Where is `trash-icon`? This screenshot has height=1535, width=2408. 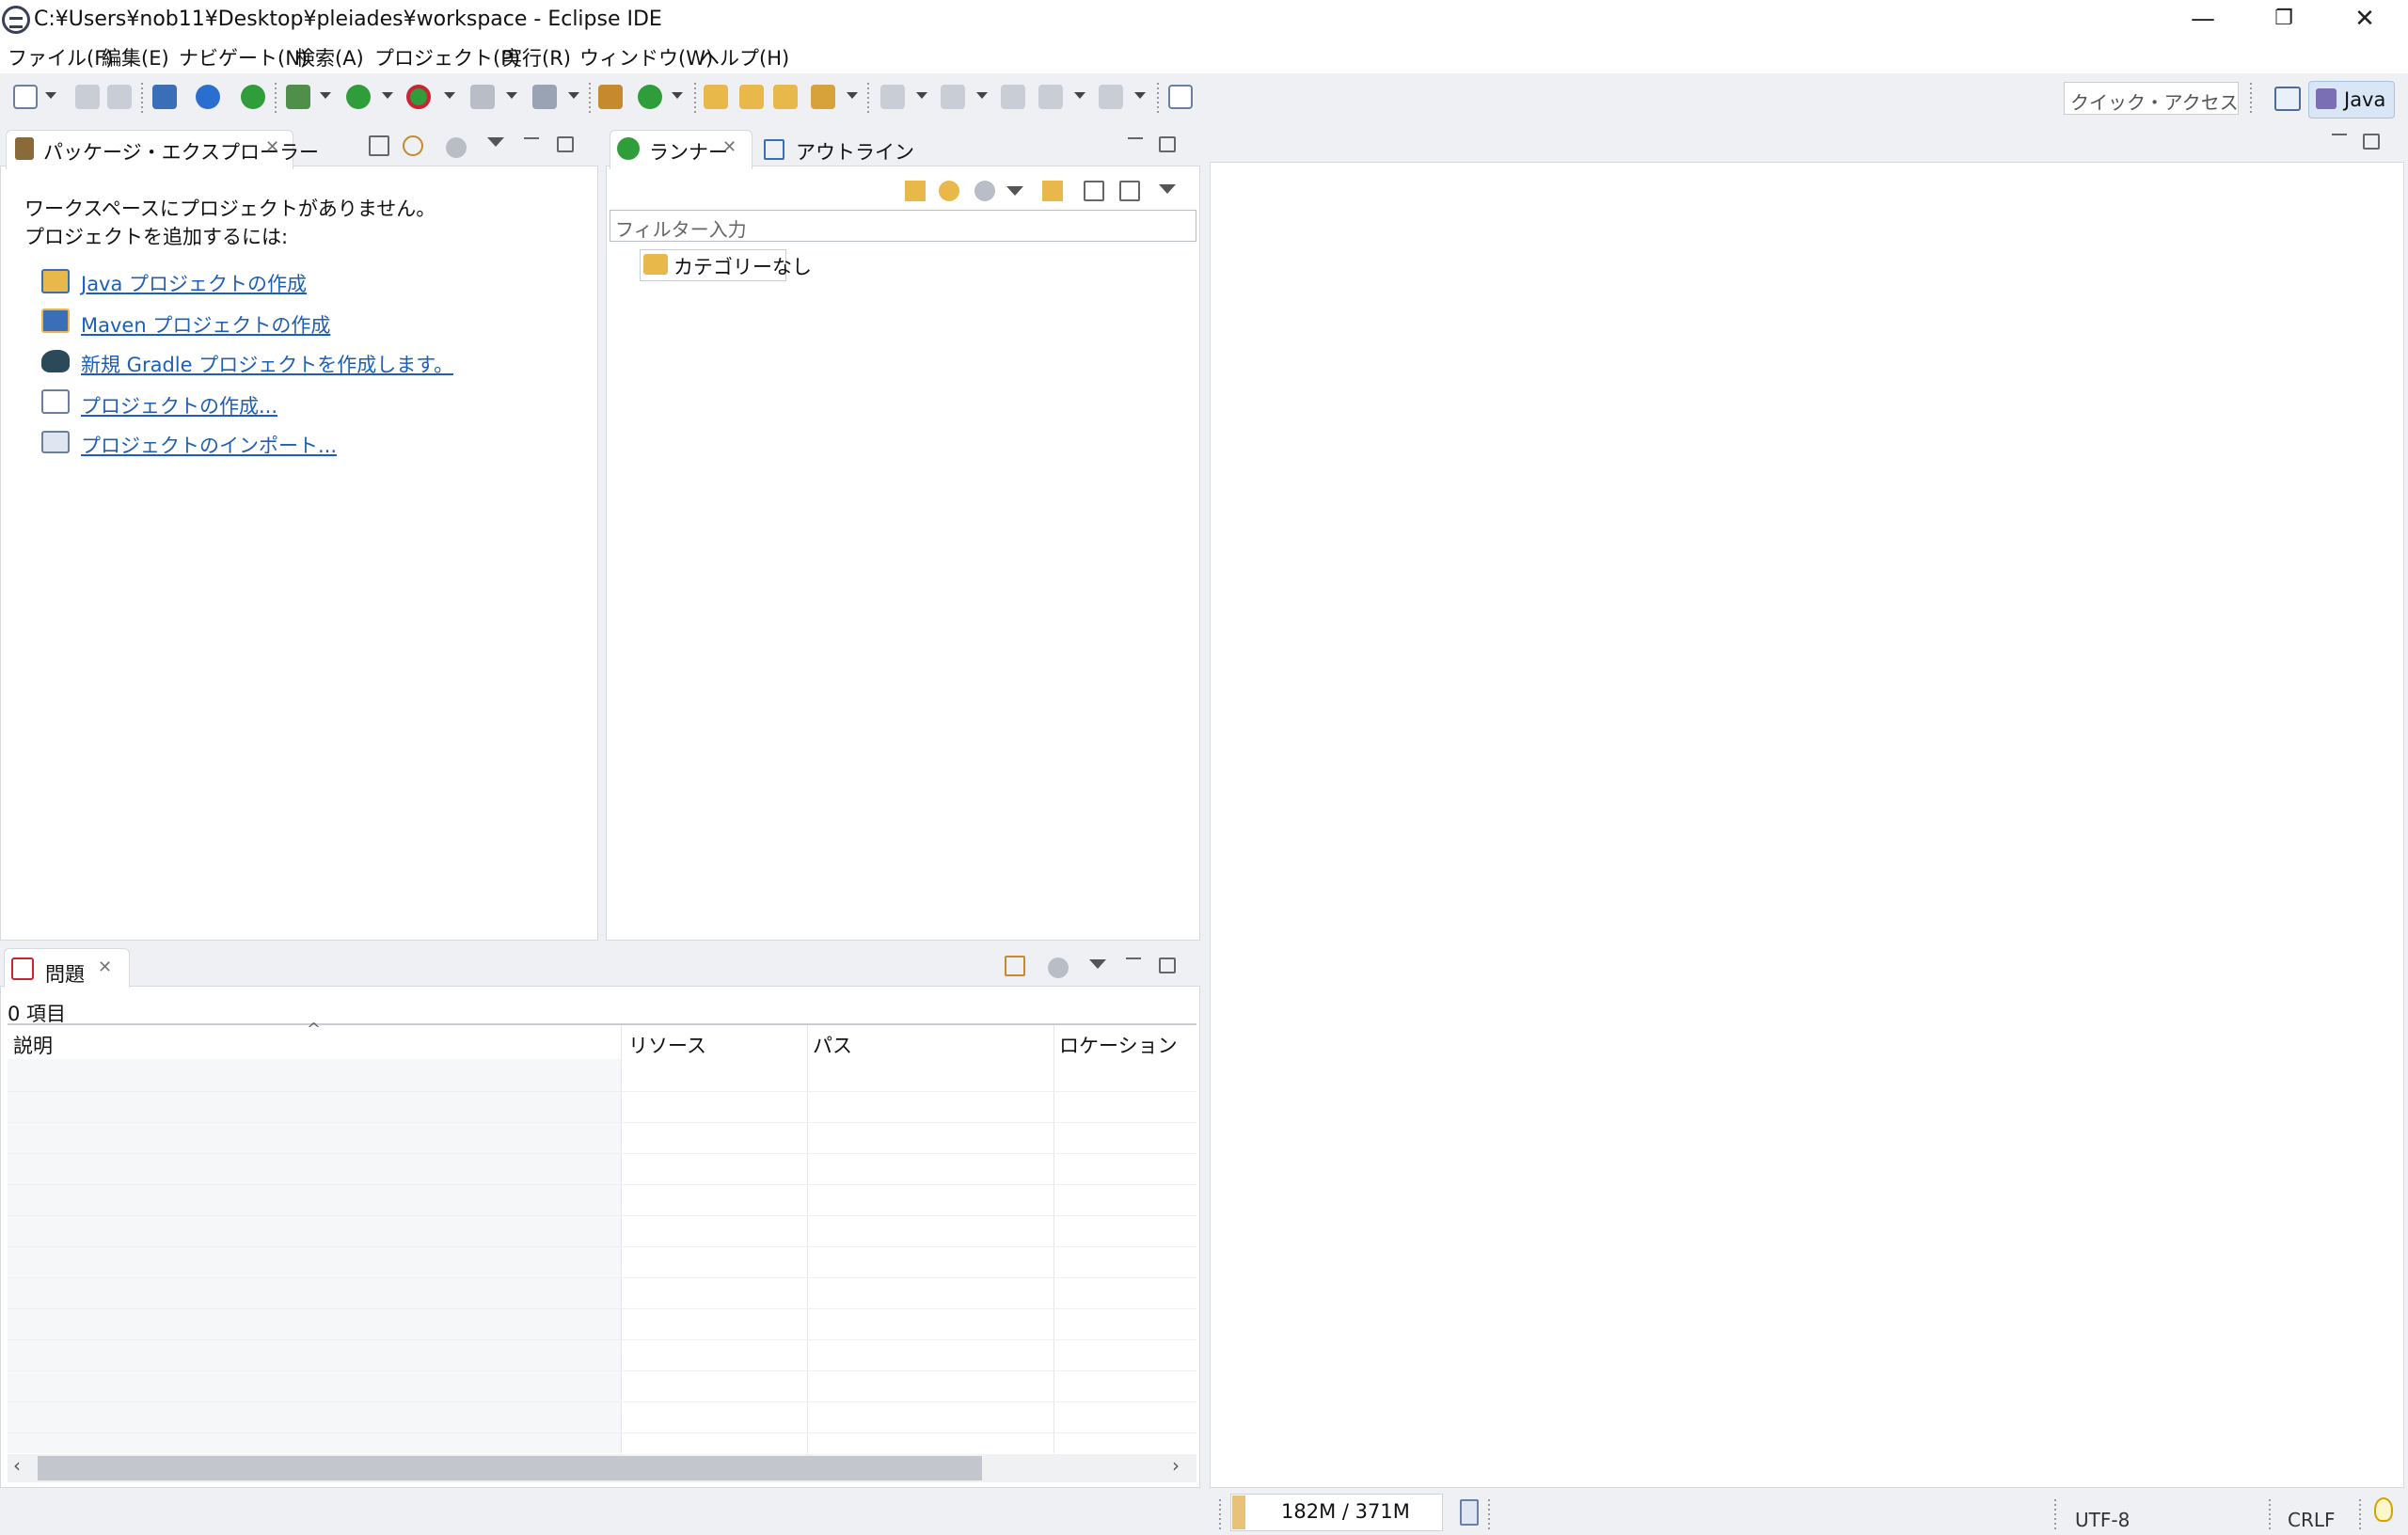 trash-icon is located at coordinates (1470, 1512).